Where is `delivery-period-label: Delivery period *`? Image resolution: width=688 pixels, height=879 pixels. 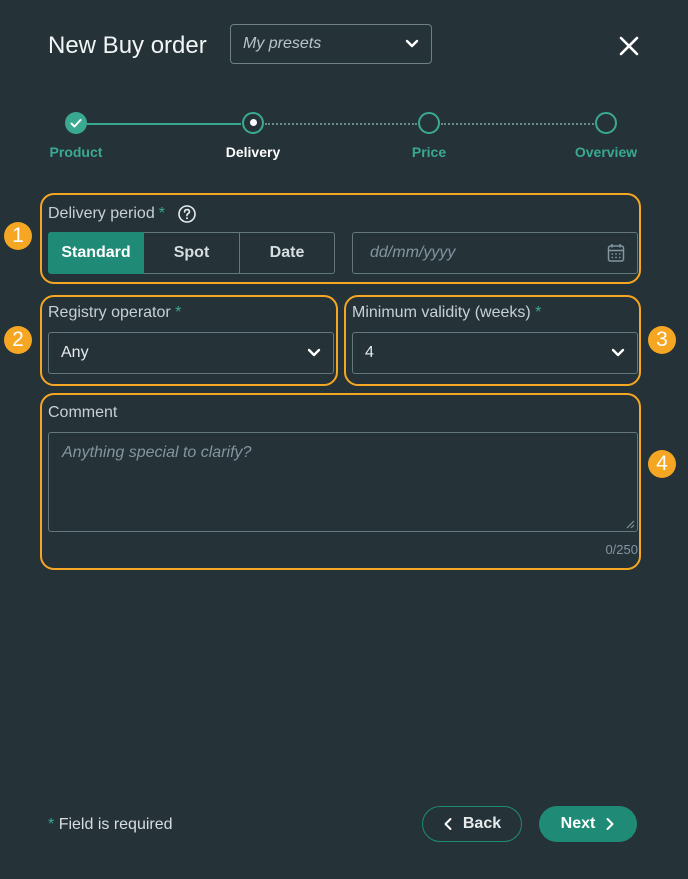 delivery-period-label: Delivery period * is located at coordinates (122, 214).